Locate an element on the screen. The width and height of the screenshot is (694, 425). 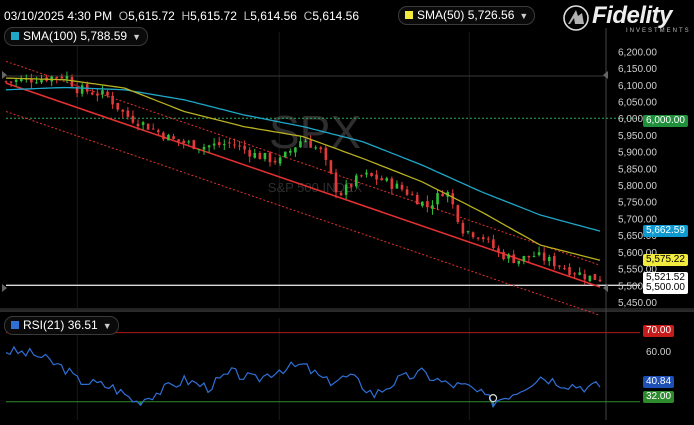
rsi-indicator: RSI(21) 36.51 ▼ is located at coordinates (61, 325).